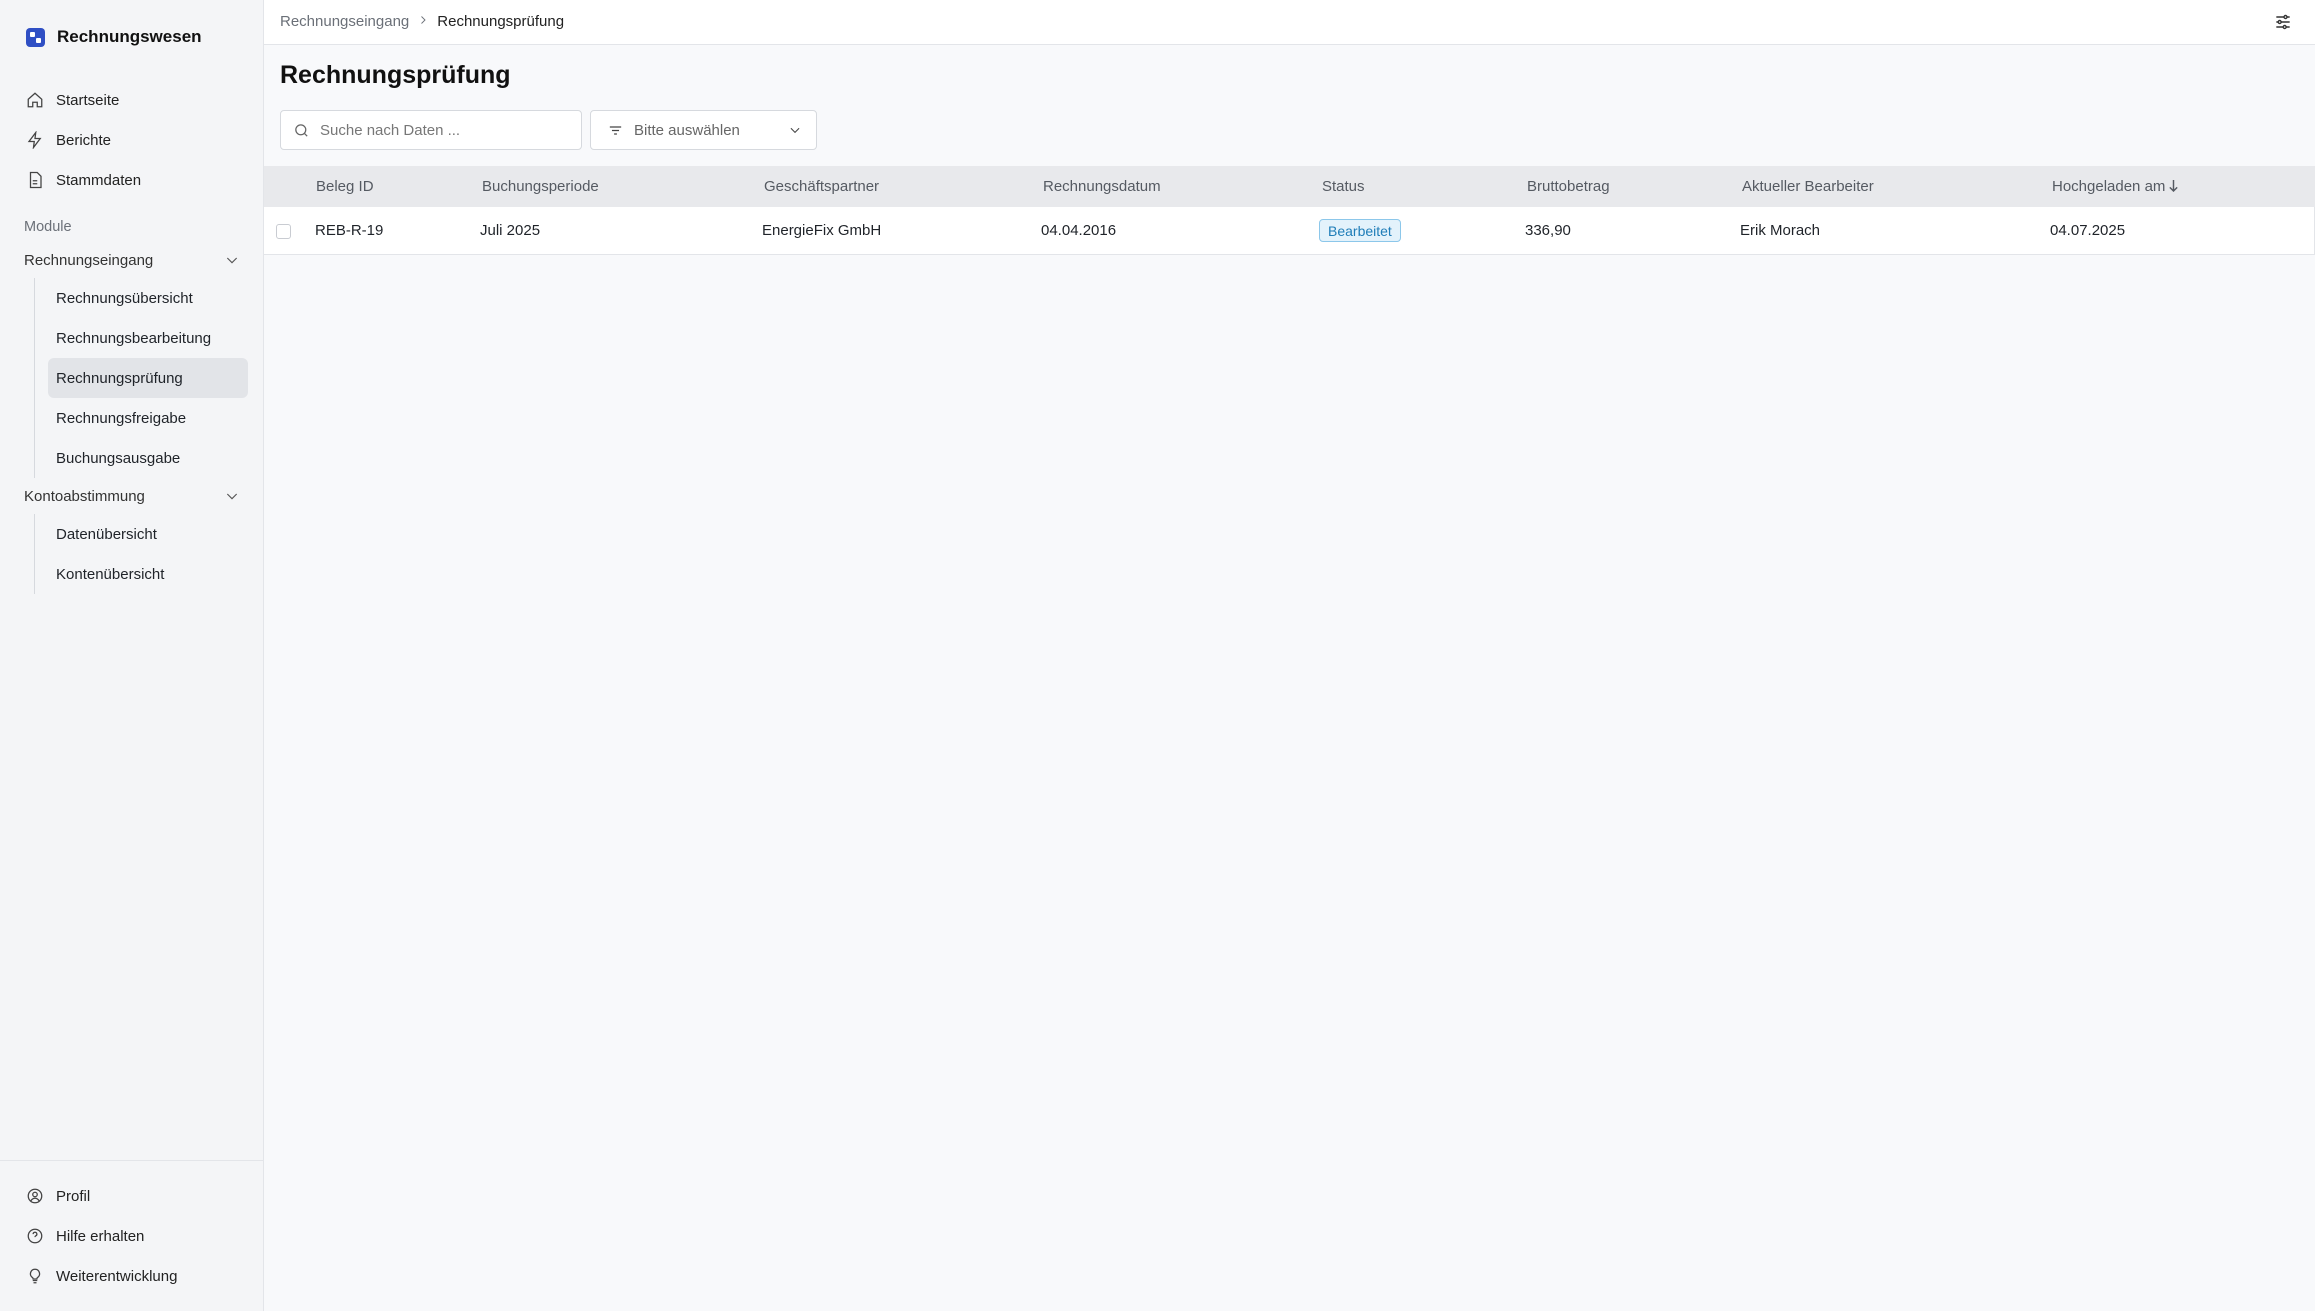  What do you see at coordinates (148, 418) in the screenshot?
I see `sidebar-item-rechnungsfreigabe: Rechnungsfreigabe` at bounding box center [148, 418].